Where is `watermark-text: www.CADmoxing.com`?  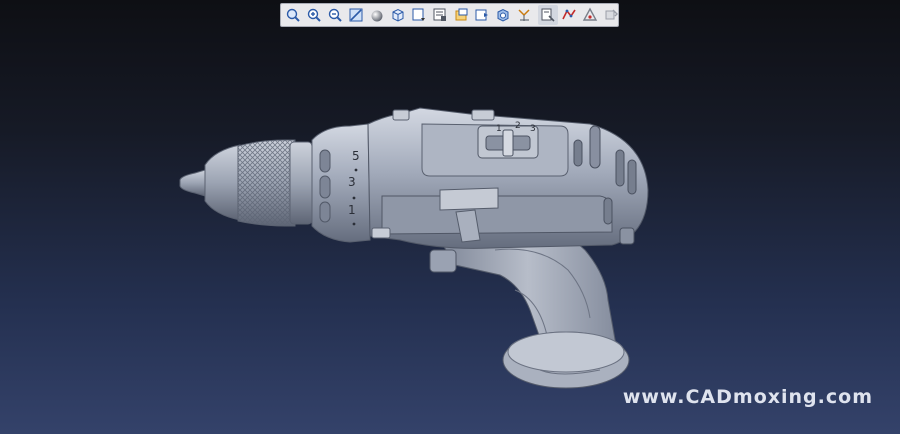 watermark-text: www.CADmoxing.com is located at coordinates (747, 397).